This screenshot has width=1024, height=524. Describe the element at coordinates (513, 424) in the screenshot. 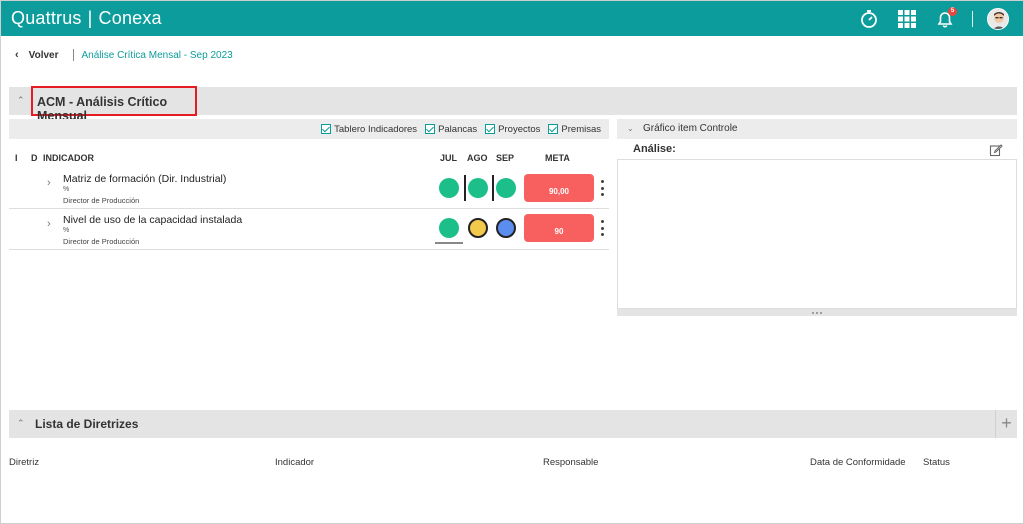

I see `lista-section-header: ⌃ Lista de Diretrizes` at that location.